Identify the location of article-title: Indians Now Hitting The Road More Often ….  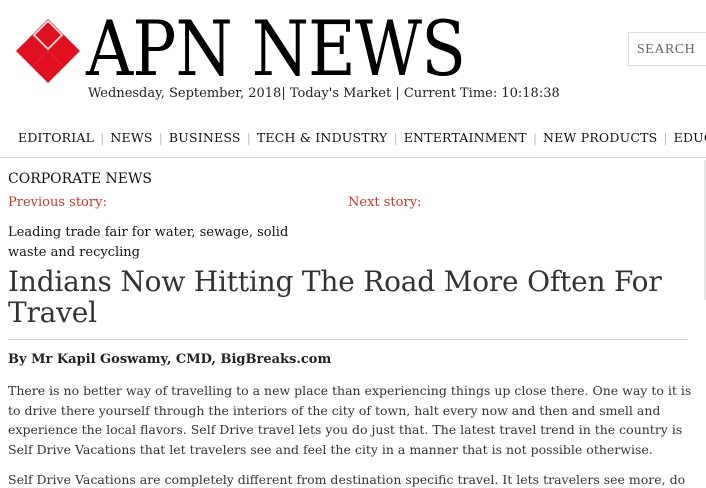
(335, 297).